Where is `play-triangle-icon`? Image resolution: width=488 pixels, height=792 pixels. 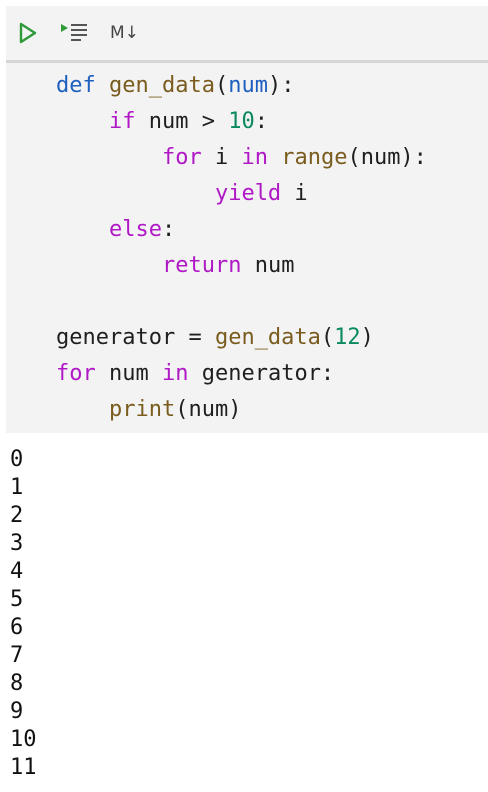 play-triangle-icon is located at coordinates (28, 33).